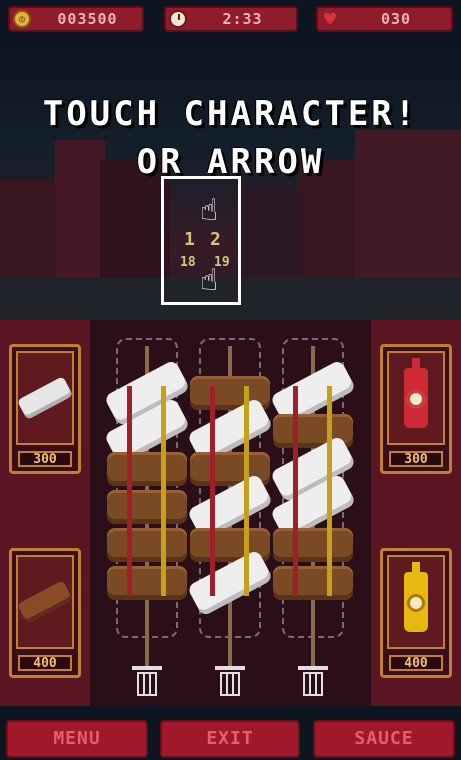 The image size is (461, 760). I want to click on sauce-button: SAUCE, so click(384, 739).